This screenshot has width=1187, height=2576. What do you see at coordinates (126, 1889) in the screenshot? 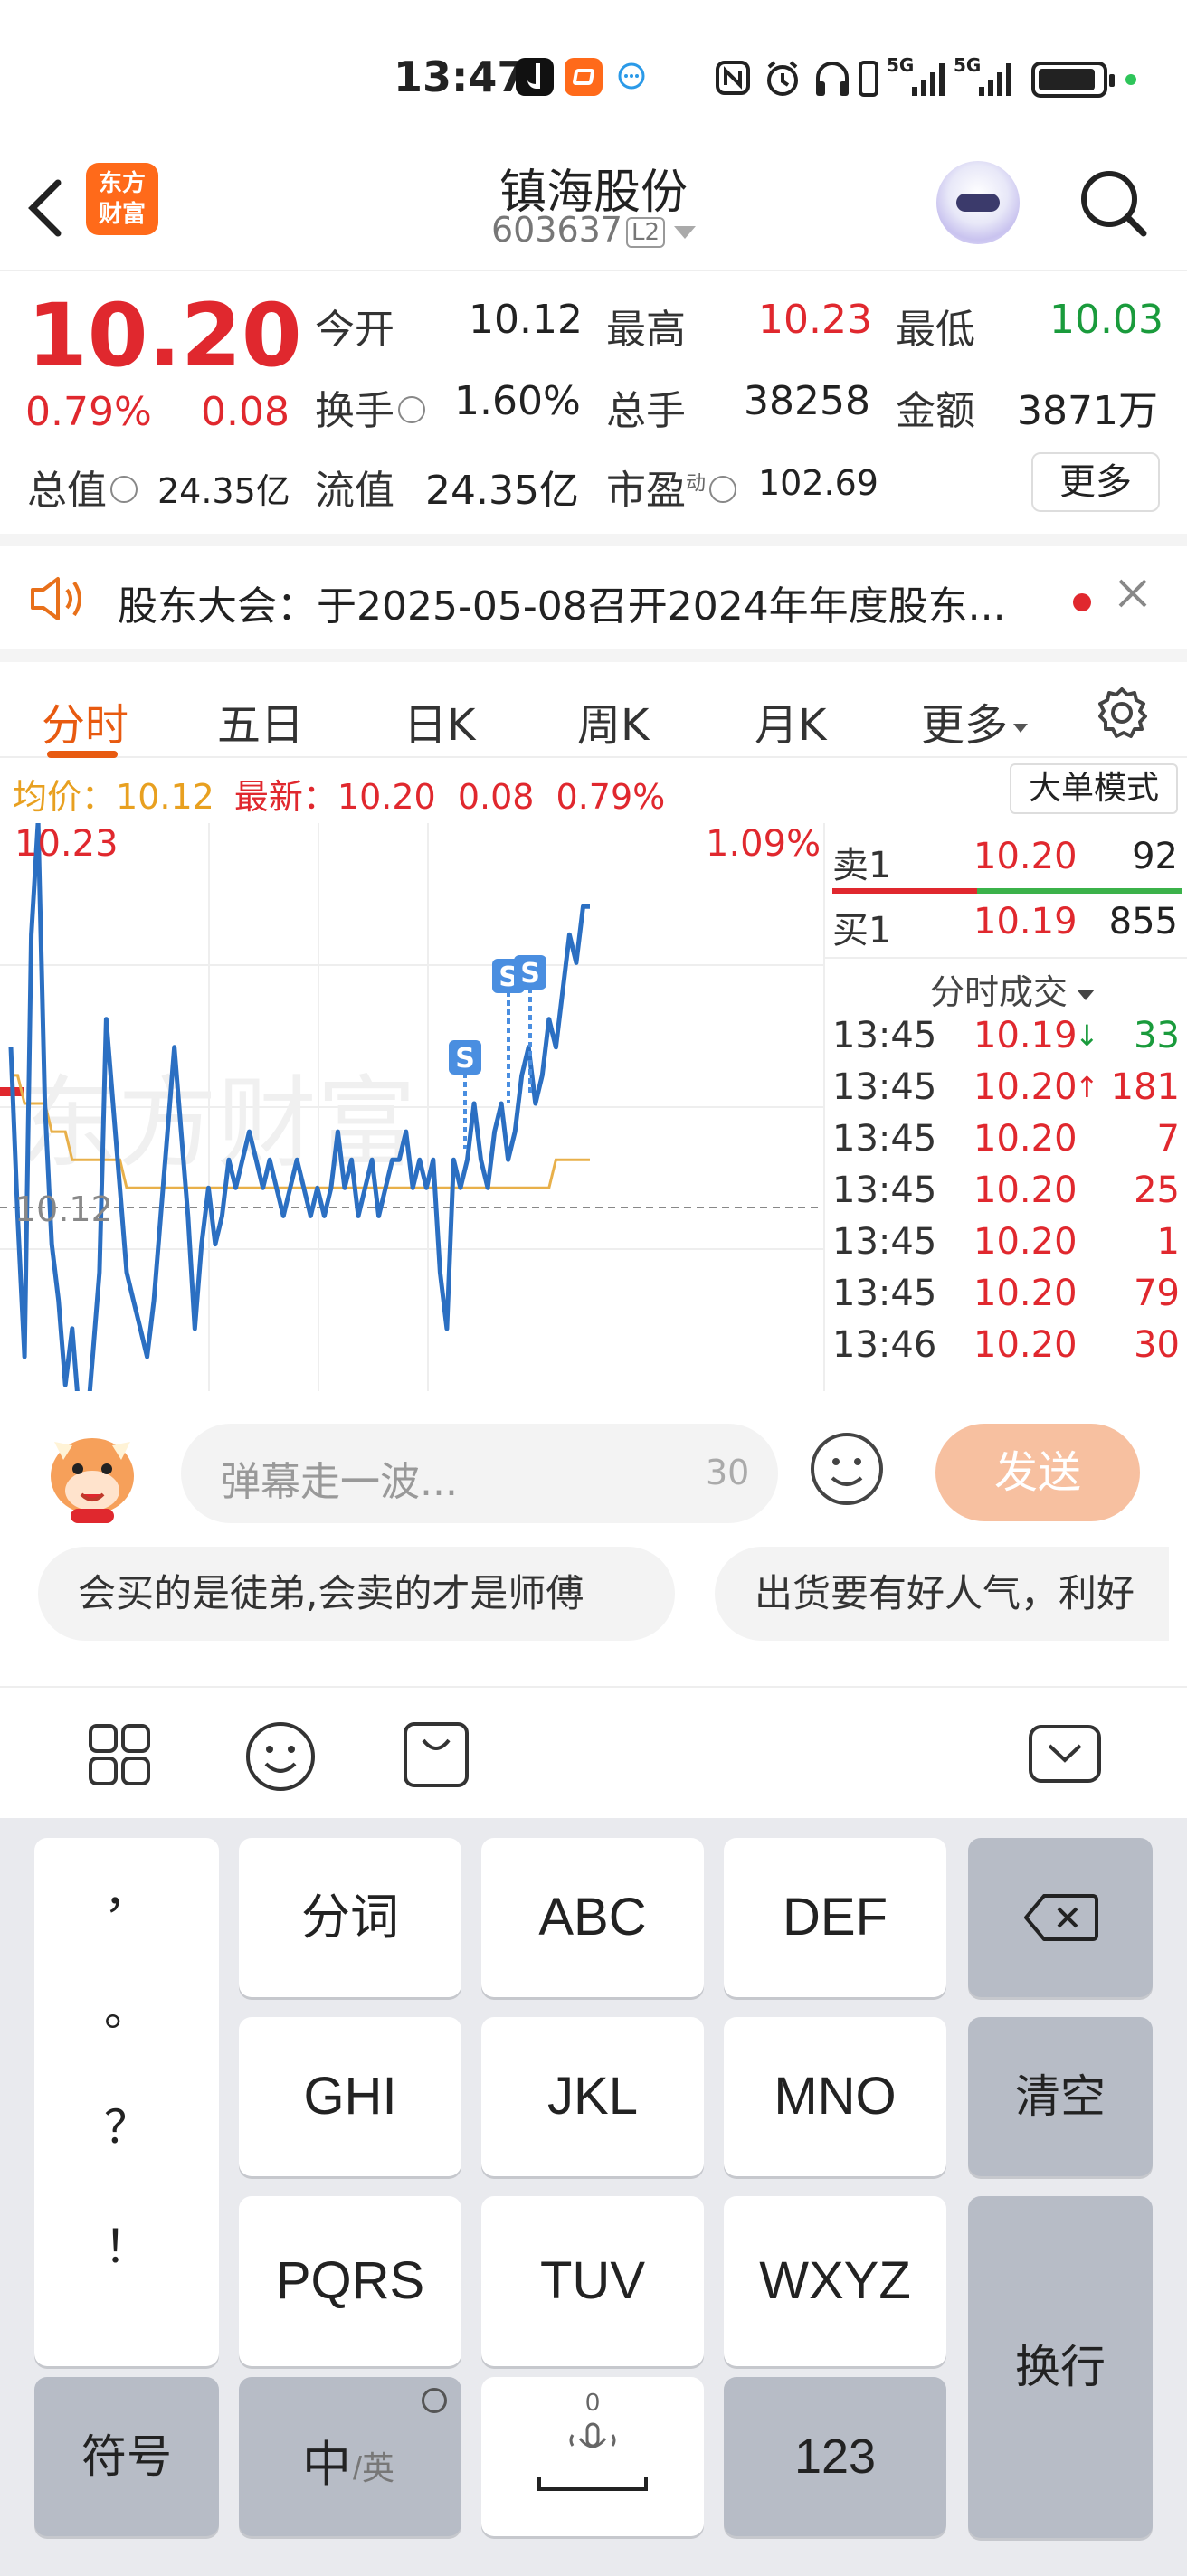
I see `punct-comma-key: ，` at bounding box center [126, 1889].